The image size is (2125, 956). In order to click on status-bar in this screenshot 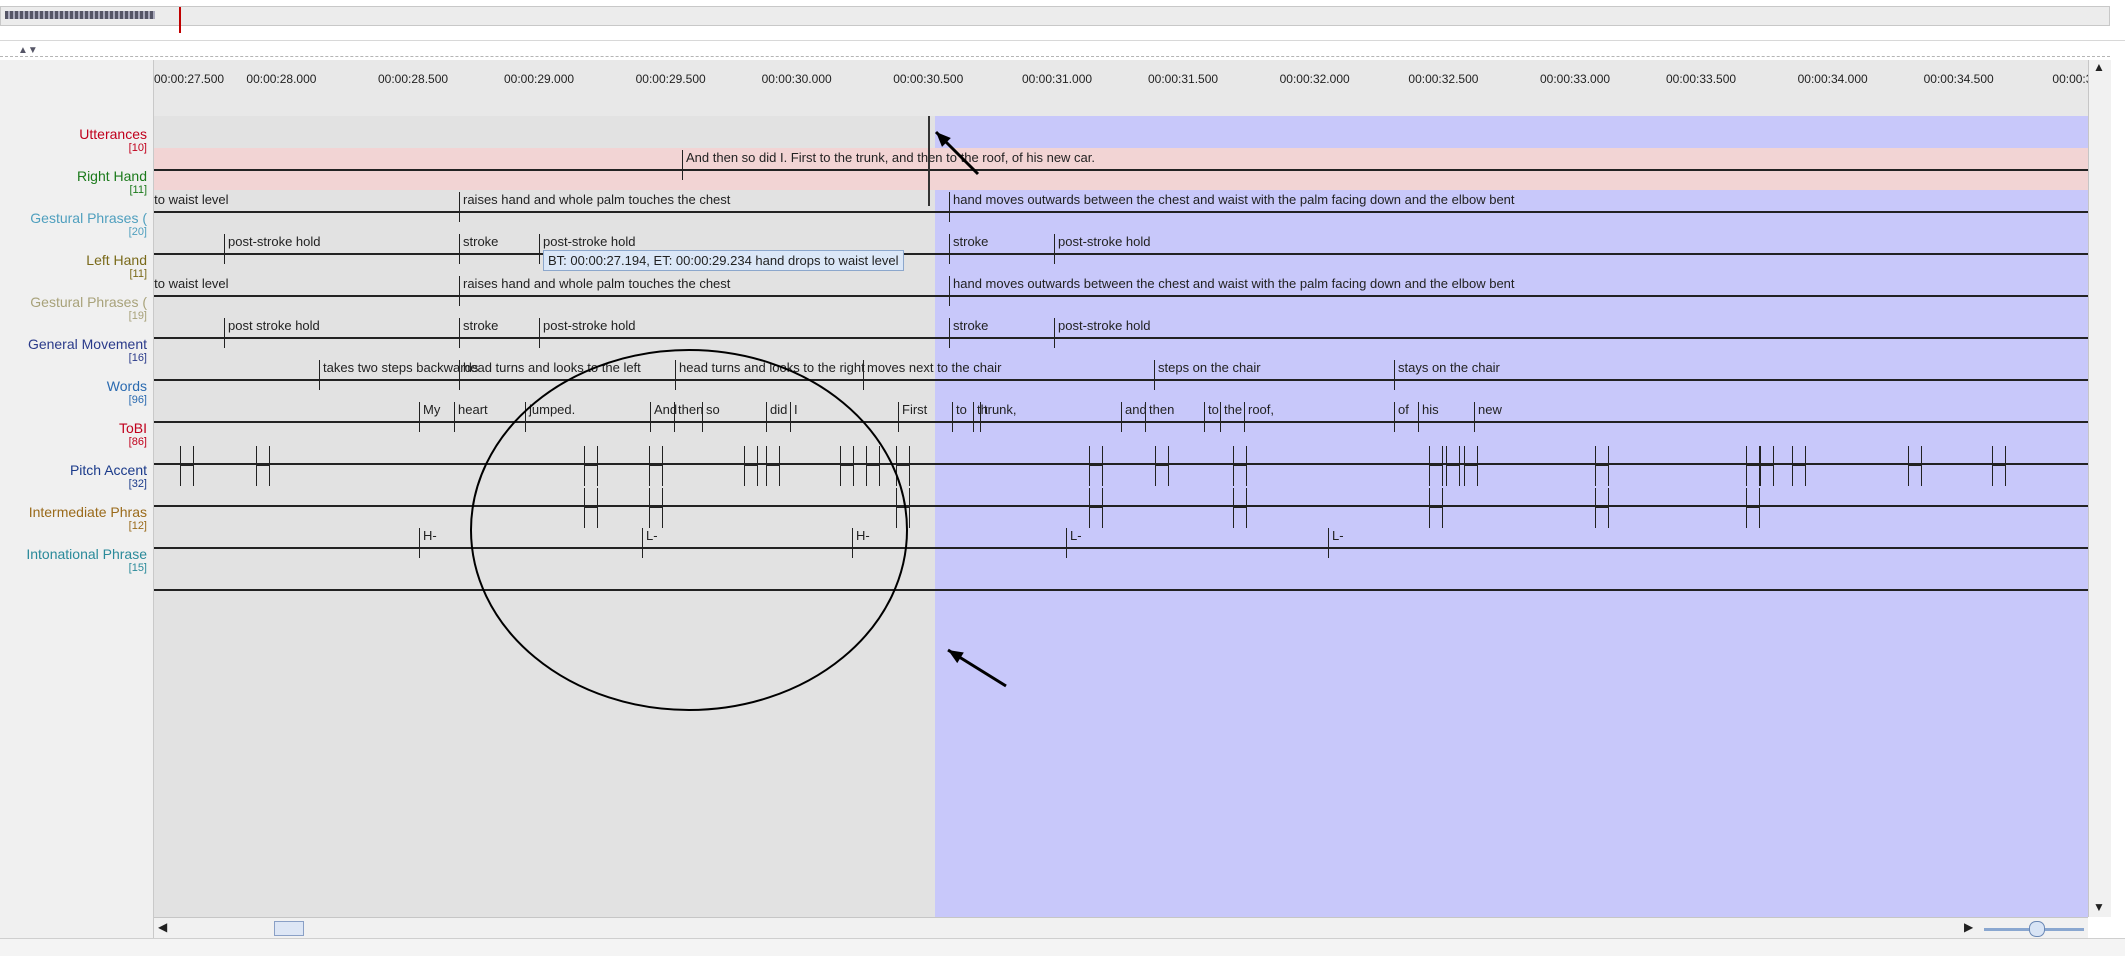, I will do `click(1062, 947)`.